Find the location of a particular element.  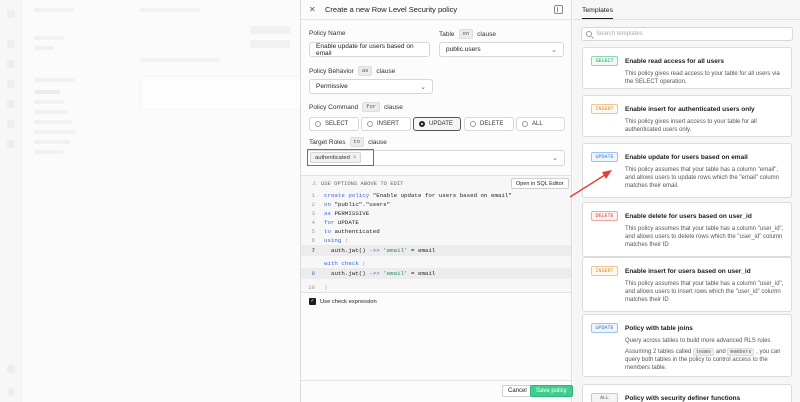

code-token: UPDATE is located at coordinates (348, 222).